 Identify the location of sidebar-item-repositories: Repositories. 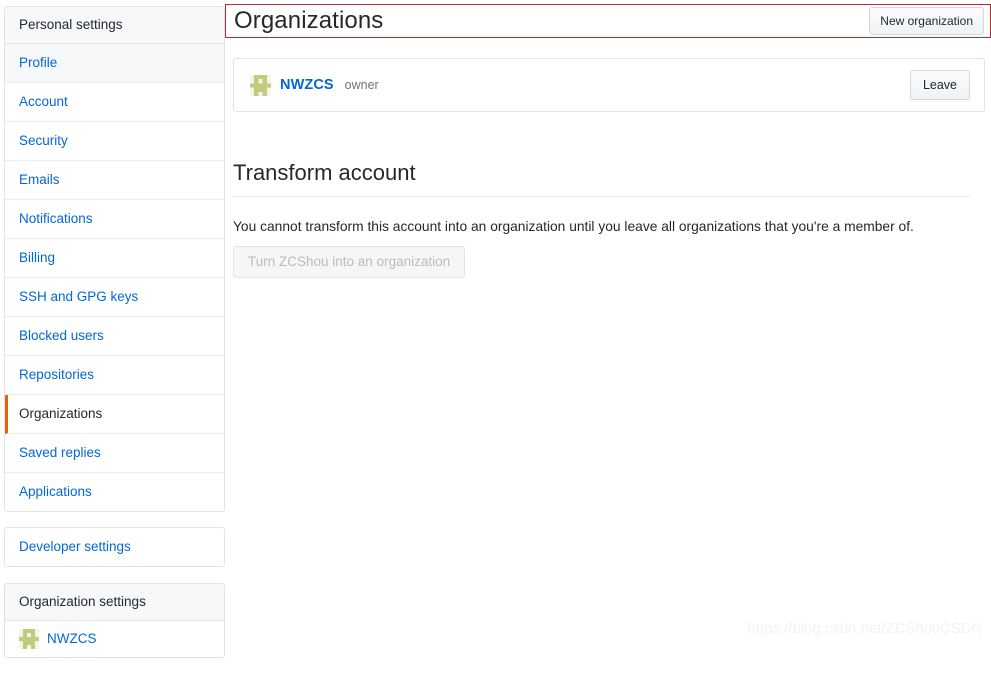
(114, 375).